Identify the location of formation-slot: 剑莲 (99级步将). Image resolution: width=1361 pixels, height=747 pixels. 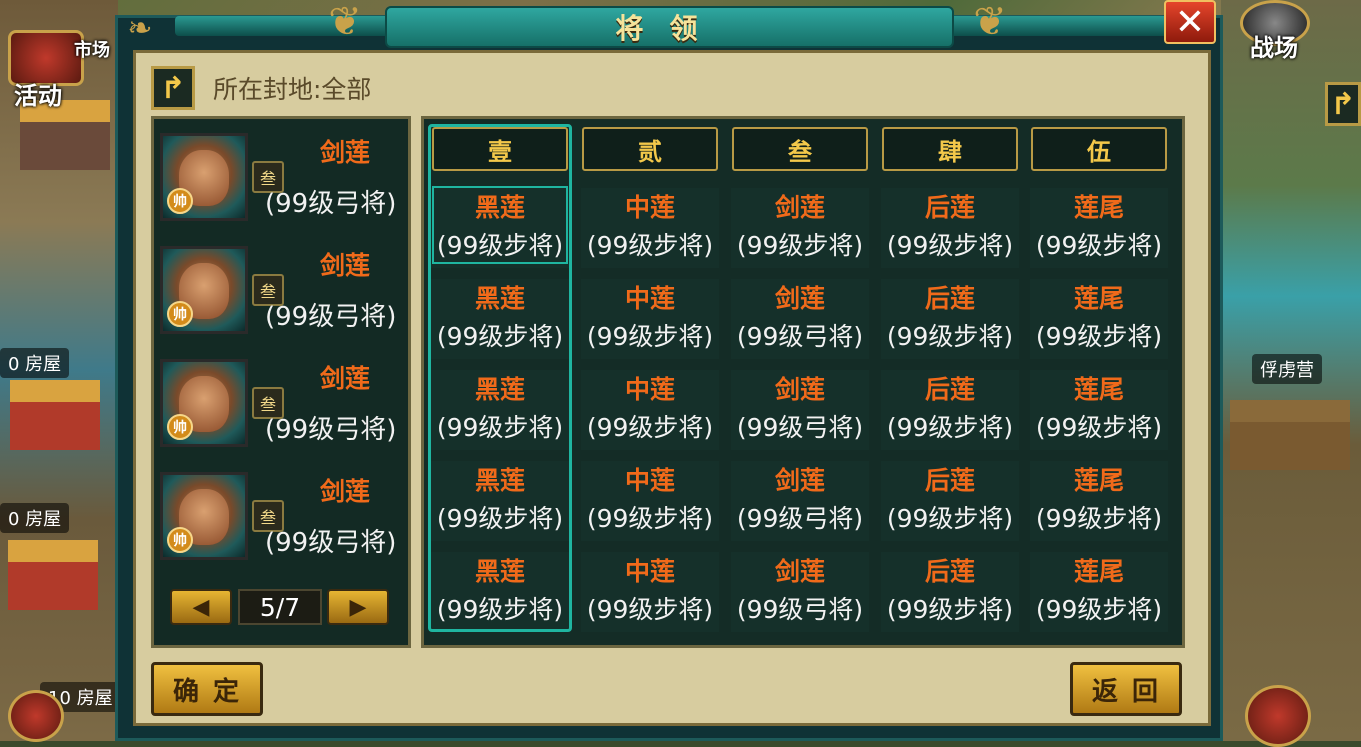
(800, 228).